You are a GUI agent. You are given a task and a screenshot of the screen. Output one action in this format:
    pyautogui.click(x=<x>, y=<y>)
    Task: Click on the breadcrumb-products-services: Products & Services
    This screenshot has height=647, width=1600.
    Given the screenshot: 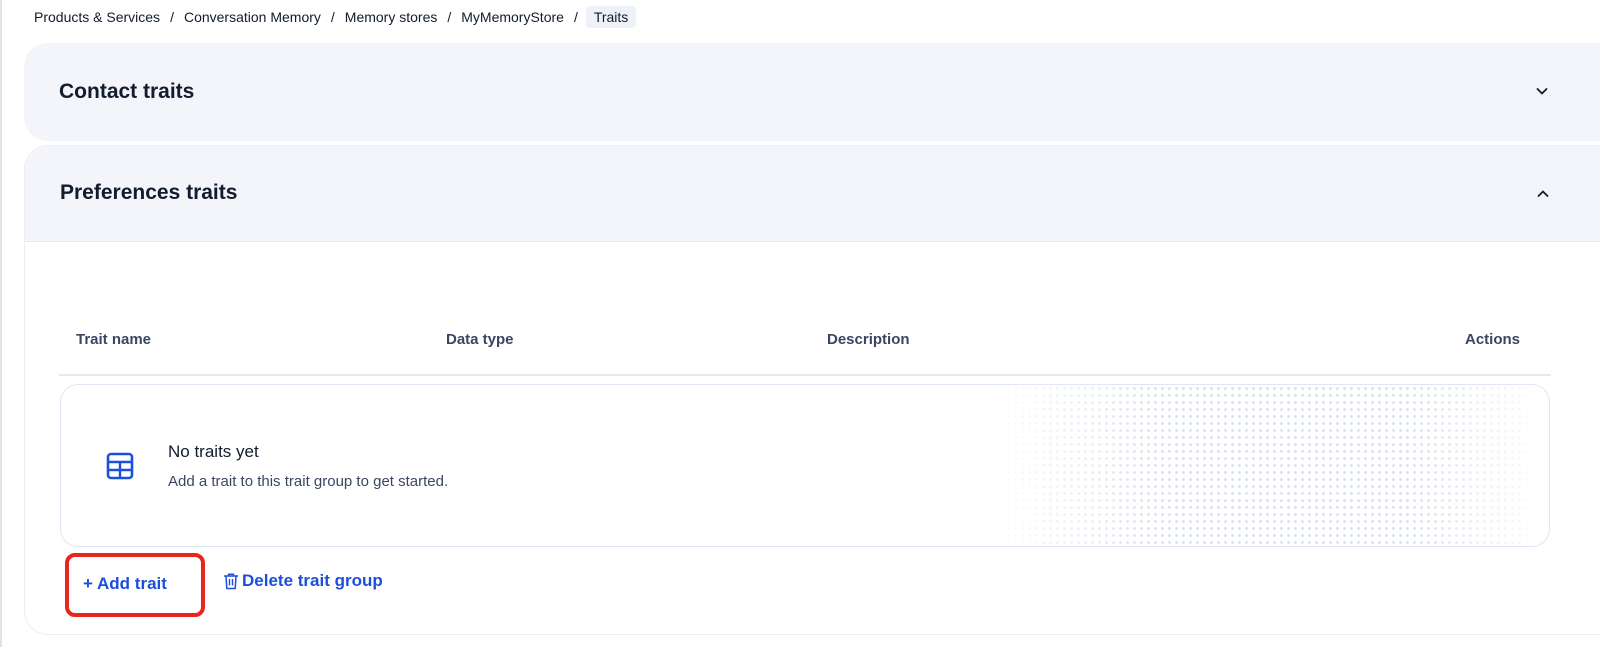 What is the action you would take?
    pyautogui.click(x=97, y=17)
    